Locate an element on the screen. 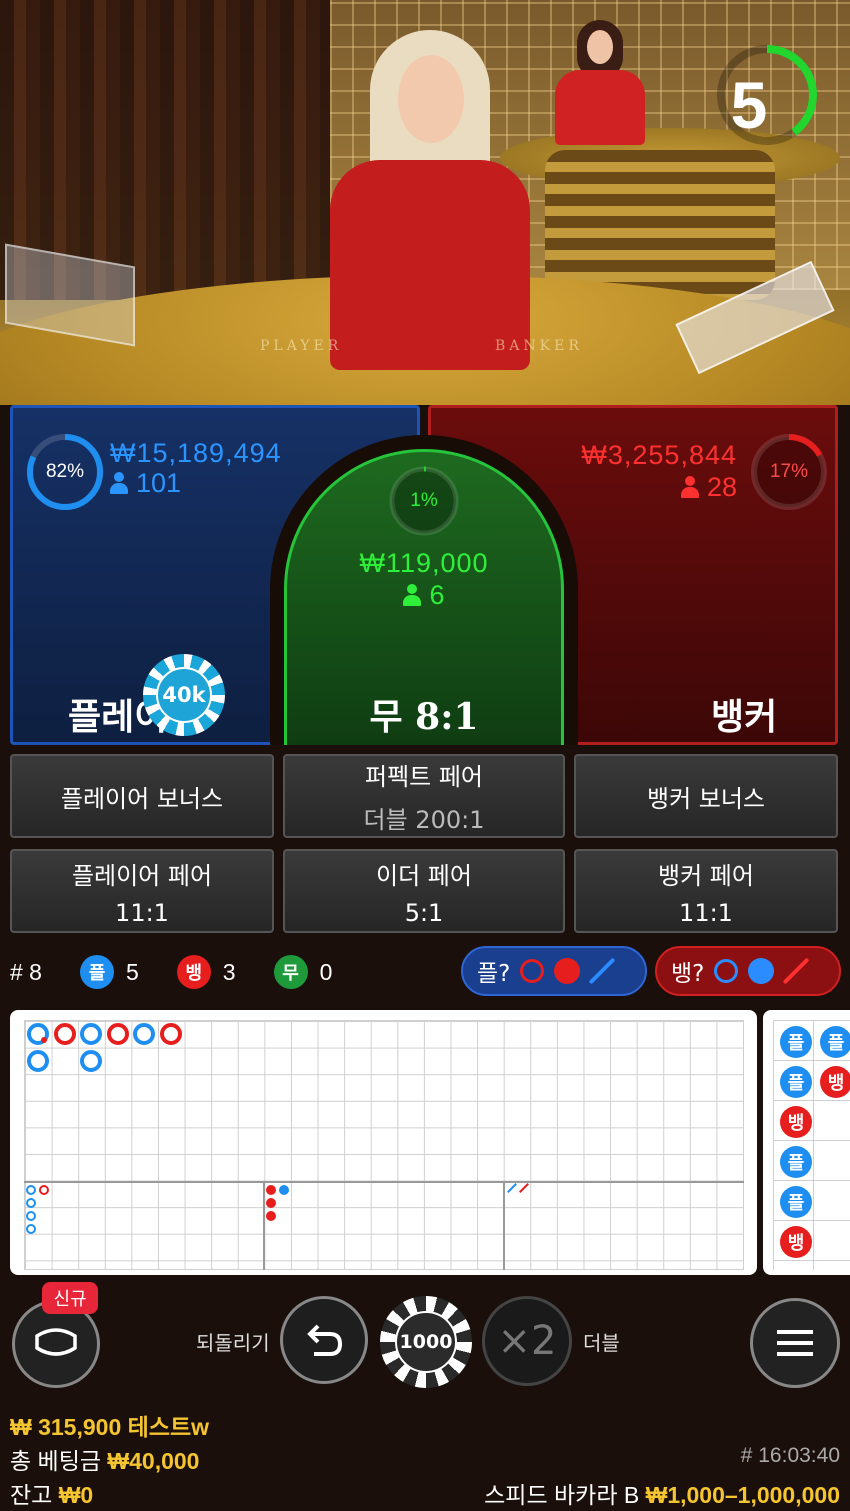  tie-total-amount: ₩119,000 is located at coordinates (424, 563).